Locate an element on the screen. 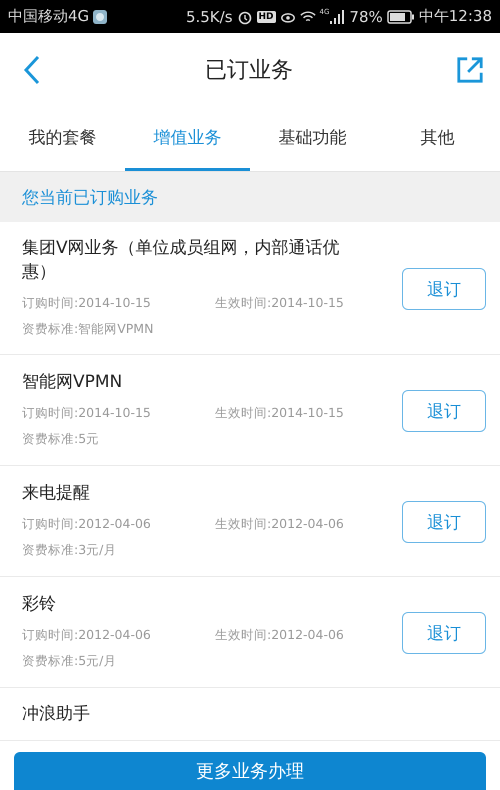  hd-badge: HD is located at coordinates (266, 16).